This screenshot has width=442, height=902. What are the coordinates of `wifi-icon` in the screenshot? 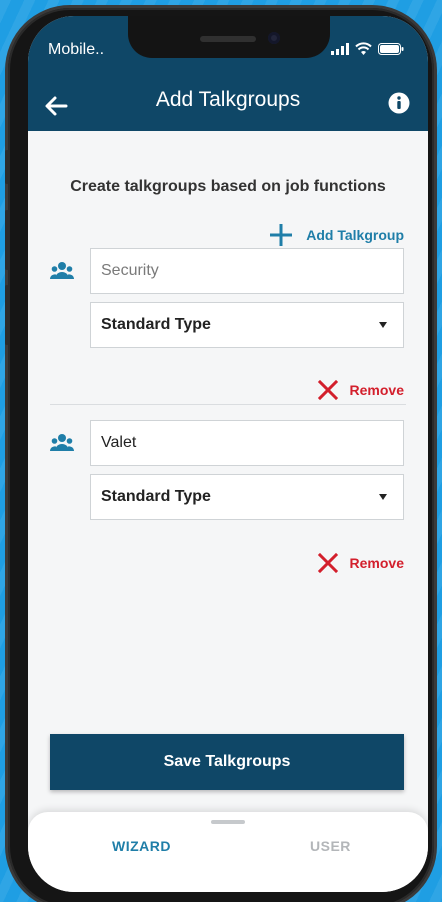 It's located at (363, 48).